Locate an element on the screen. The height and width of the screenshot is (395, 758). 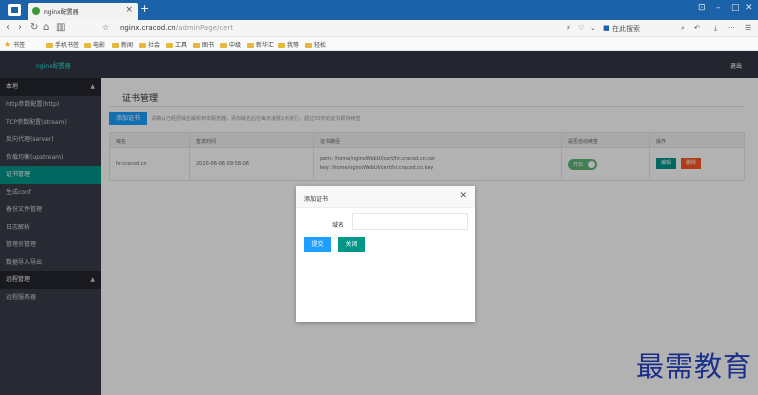
app-logo: nginx配置器 is located at coordinates (53, 65).